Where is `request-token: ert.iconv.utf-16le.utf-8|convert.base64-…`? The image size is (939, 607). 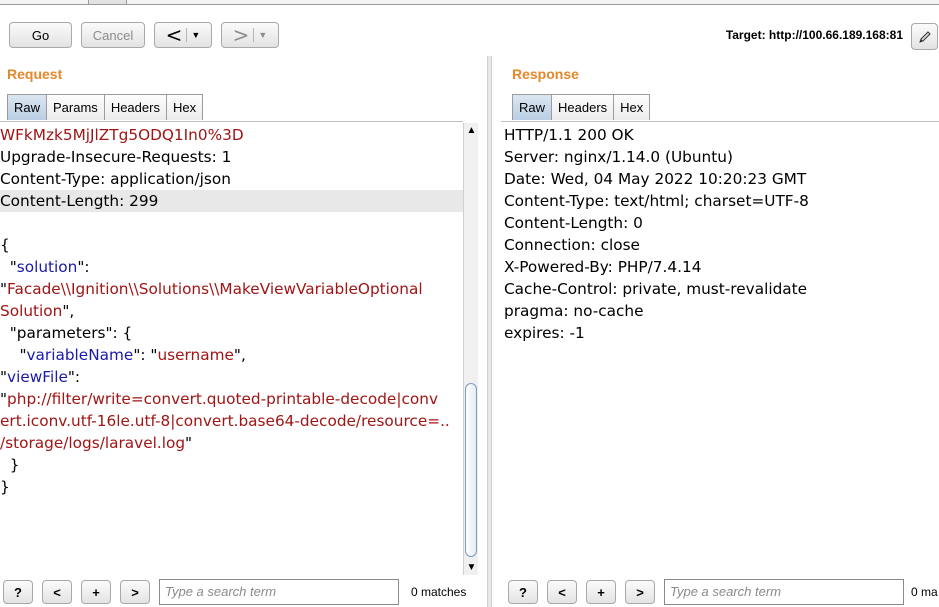
request-token: ert.iconv.utf-16le.utf-8|convert.base64-… is located at coordinates (225, 421).